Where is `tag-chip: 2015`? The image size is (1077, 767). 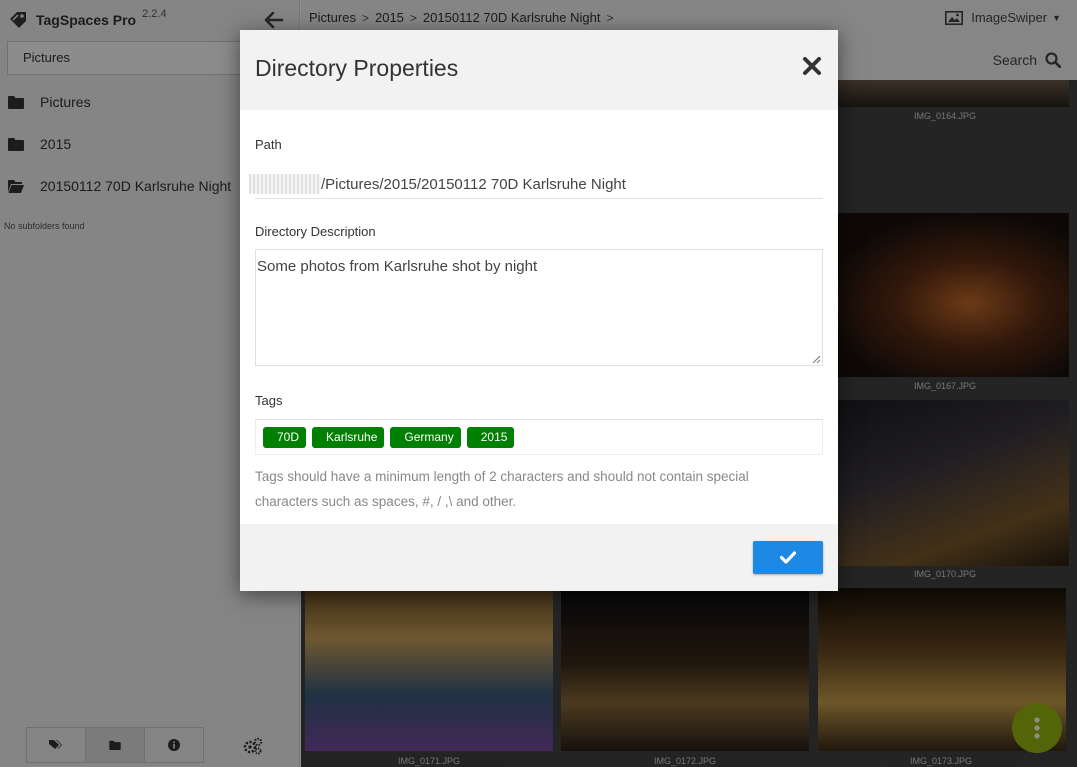
tag-chip: 2015 is located at coordinates (490, 437).